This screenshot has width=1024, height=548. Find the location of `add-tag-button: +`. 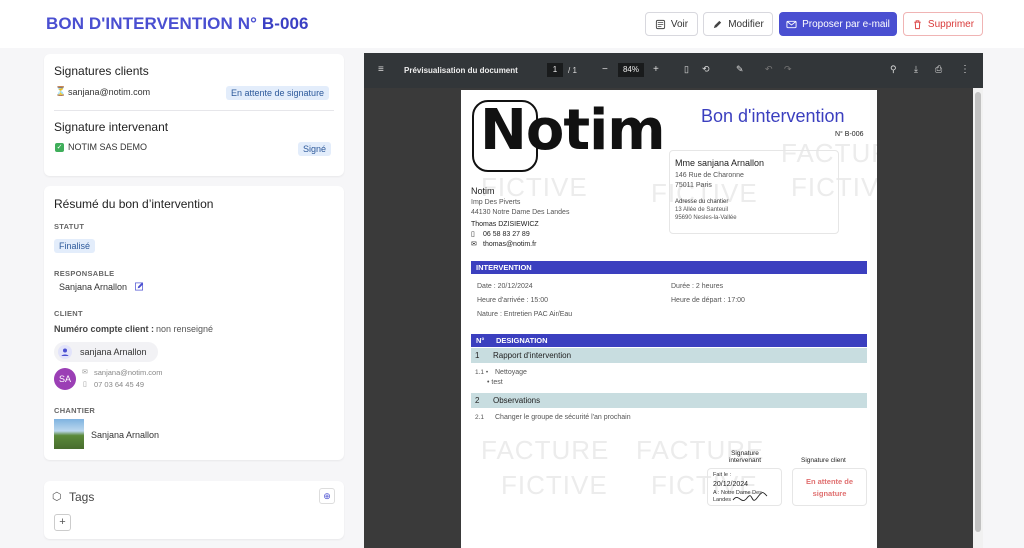

add-tag-button: + is located at coordinates (62, 522).